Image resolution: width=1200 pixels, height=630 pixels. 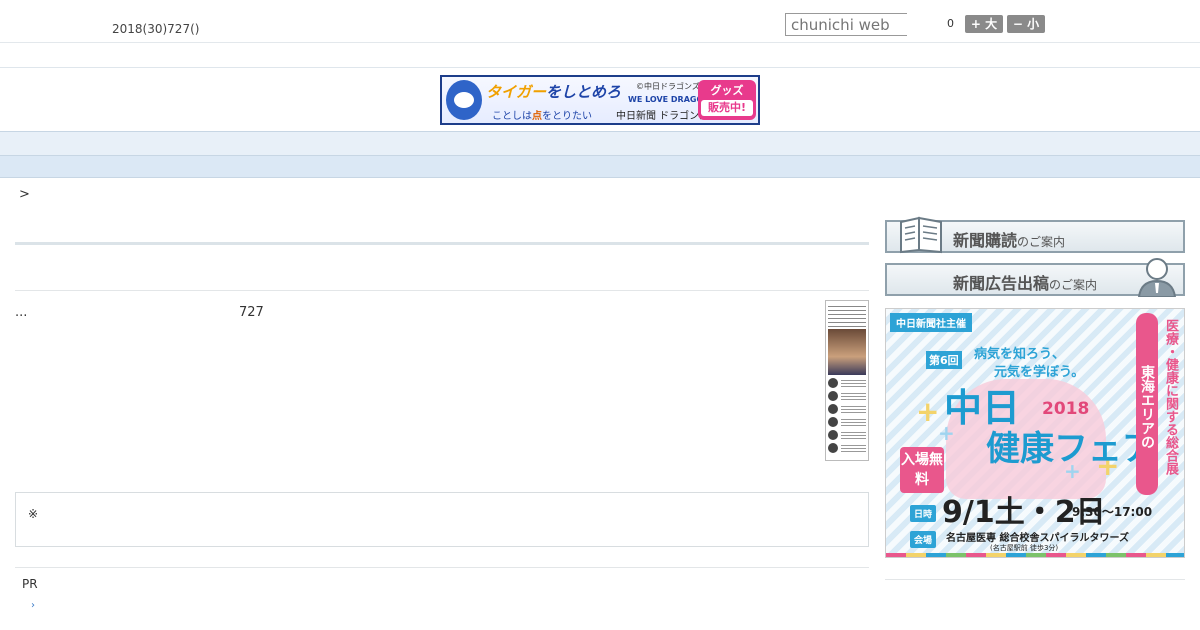 What do you see at coordinates (923, 539) in the screenshot?
I see `fair-venue-label: 会場` at bounding box center [923, 539].